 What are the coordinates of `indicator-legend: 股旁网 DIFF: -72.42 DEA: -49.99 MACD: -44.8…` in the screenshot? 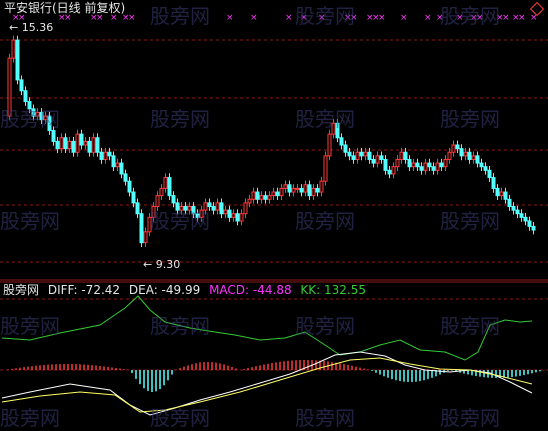 It's located at (187, 290).